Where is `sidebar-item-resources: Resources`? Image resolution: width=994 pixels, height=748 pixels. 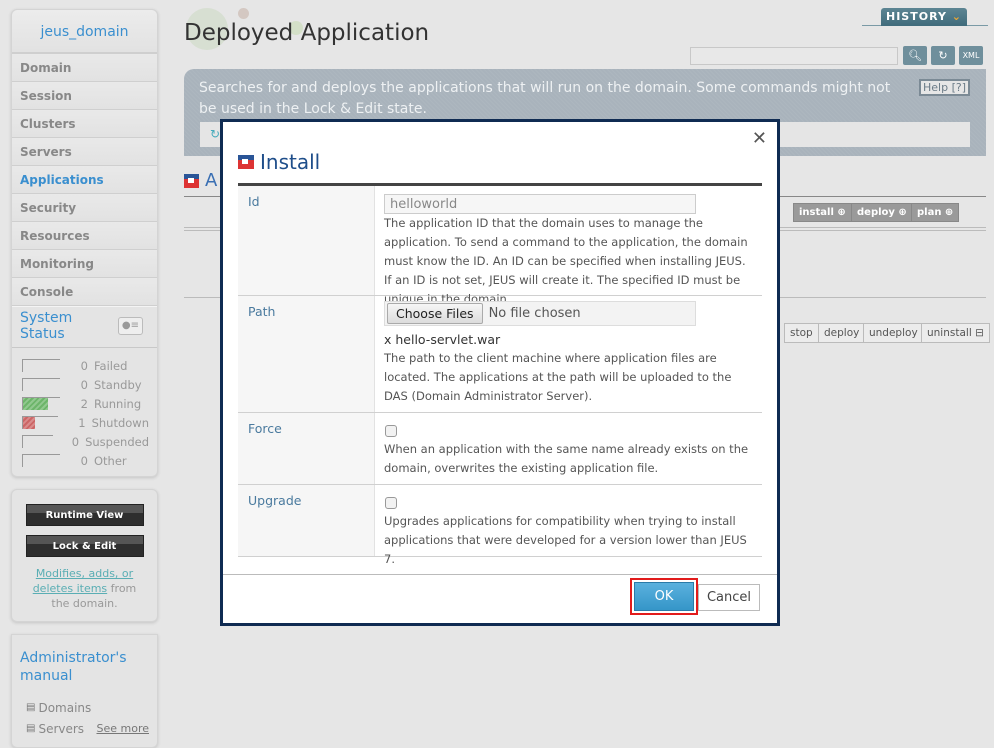
sidebar-item-resources: Resources is located at coordinates (84, 236).